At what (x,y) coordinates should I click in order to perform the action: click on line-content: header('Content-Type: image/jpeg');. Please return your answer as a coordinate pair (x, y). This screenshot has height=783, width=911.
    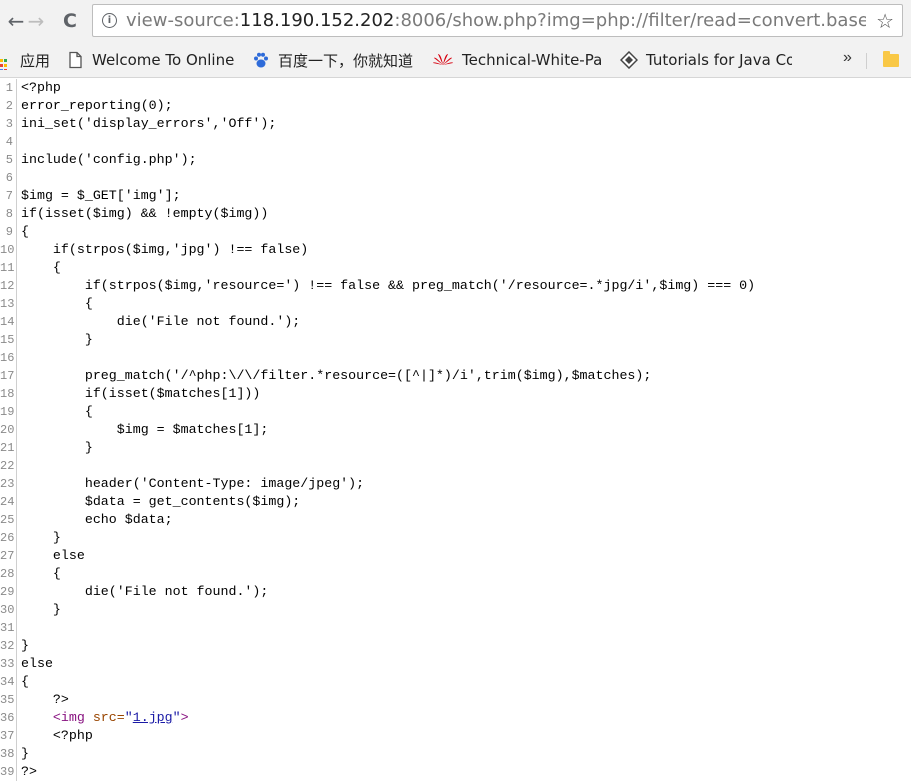
    Looking at the image, I should click on (193, 483).